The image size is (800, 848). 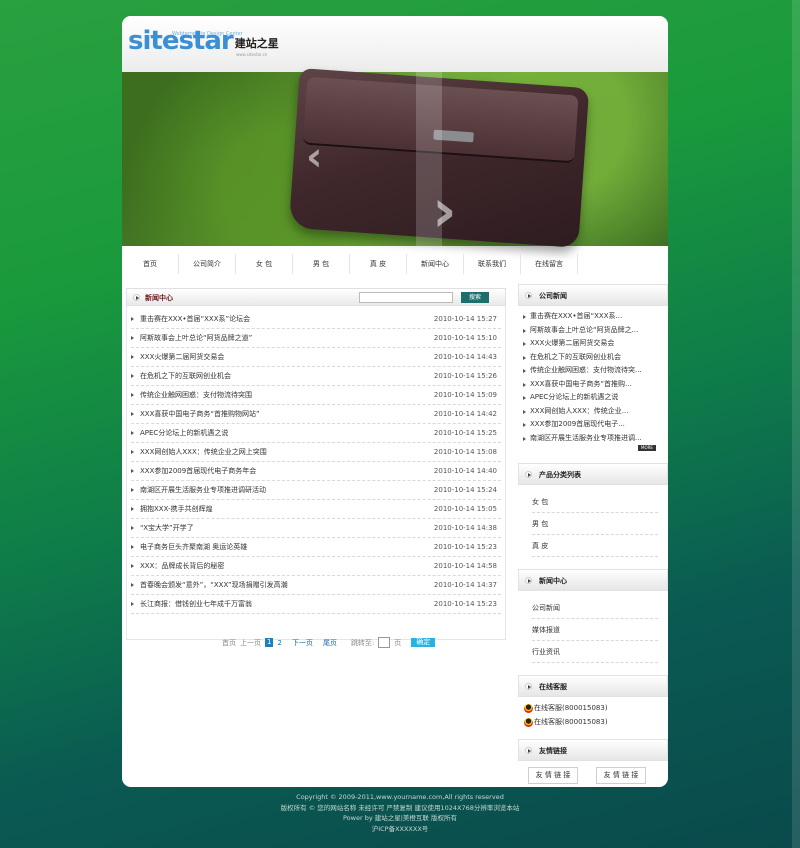 What do you see at coordinates (316, 433) in the screenshot?
I see `news-row: APEC分论坛上的新机遇之说 2010-10-14 15:25` at bounding box center [316, 433].